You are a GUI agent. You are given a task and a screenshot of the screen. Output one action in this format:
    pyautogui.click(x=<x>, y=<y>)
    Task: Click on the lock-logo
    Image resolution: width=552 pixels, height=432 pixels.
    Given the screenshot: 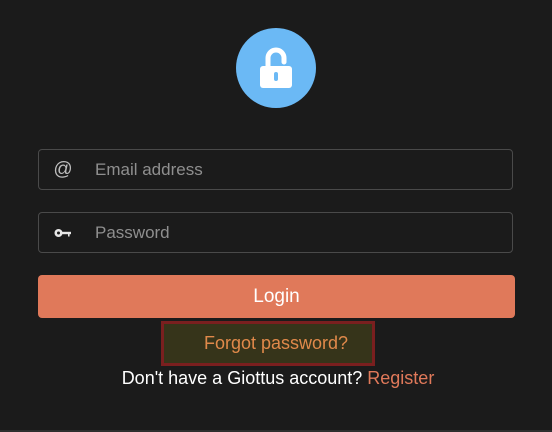 What is the action you would take?
    pyautogui.click(x=276, y=68)
    